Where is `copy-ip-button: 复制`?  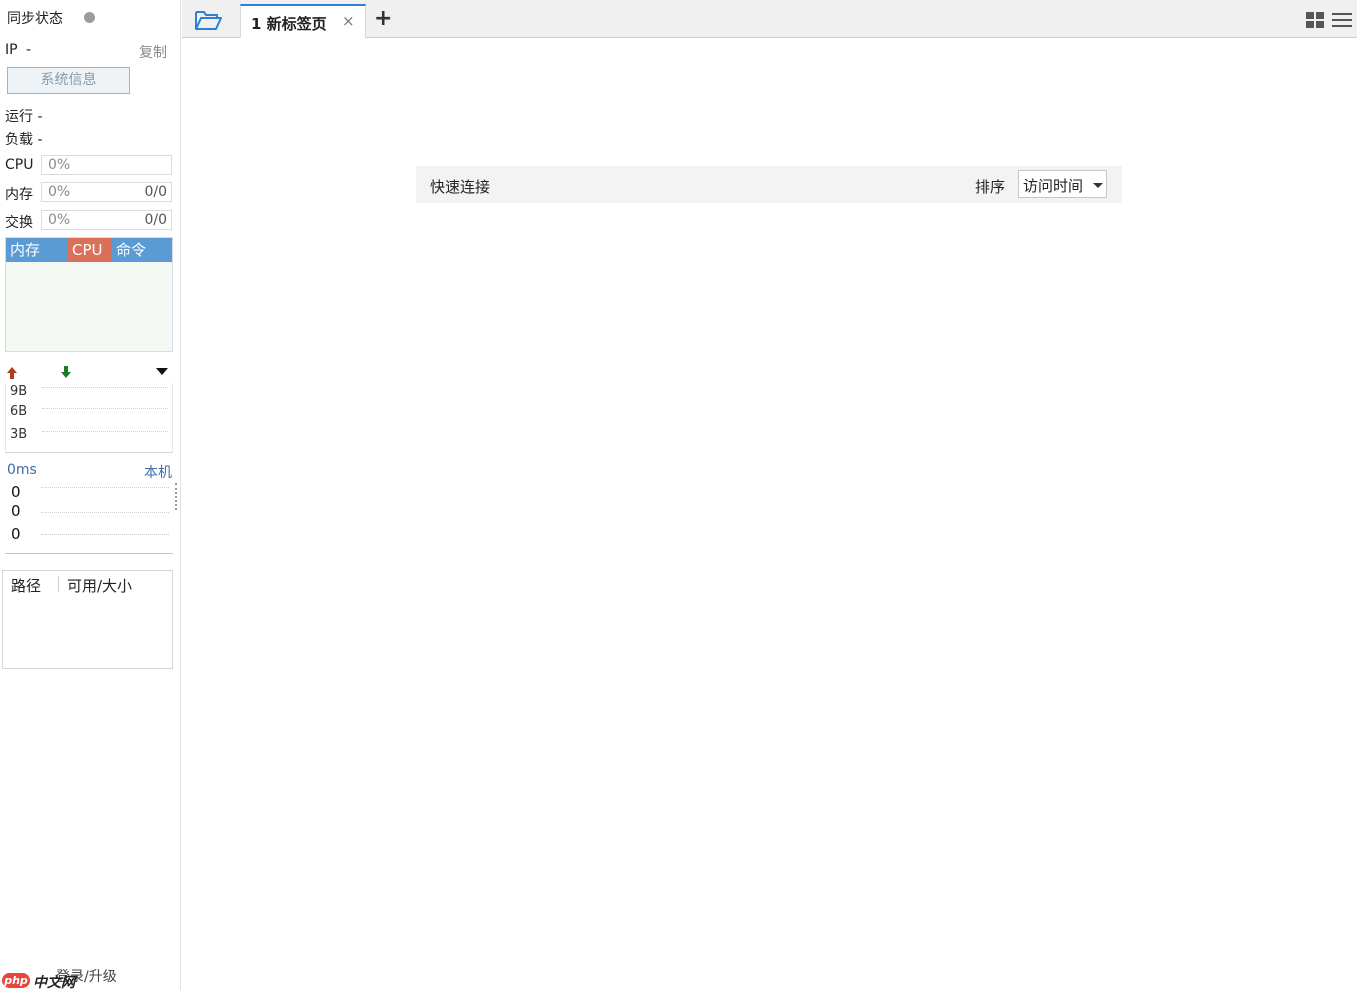
copy-ip-button: 复制 is located at coordinates (153, 52).